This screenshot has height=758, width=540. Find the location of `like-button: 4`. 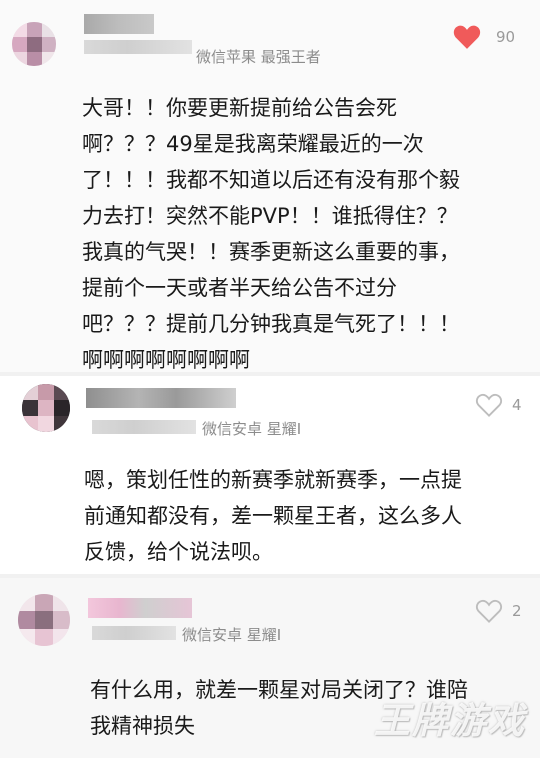

like-button: 4 is located at coordinates (498, 405).